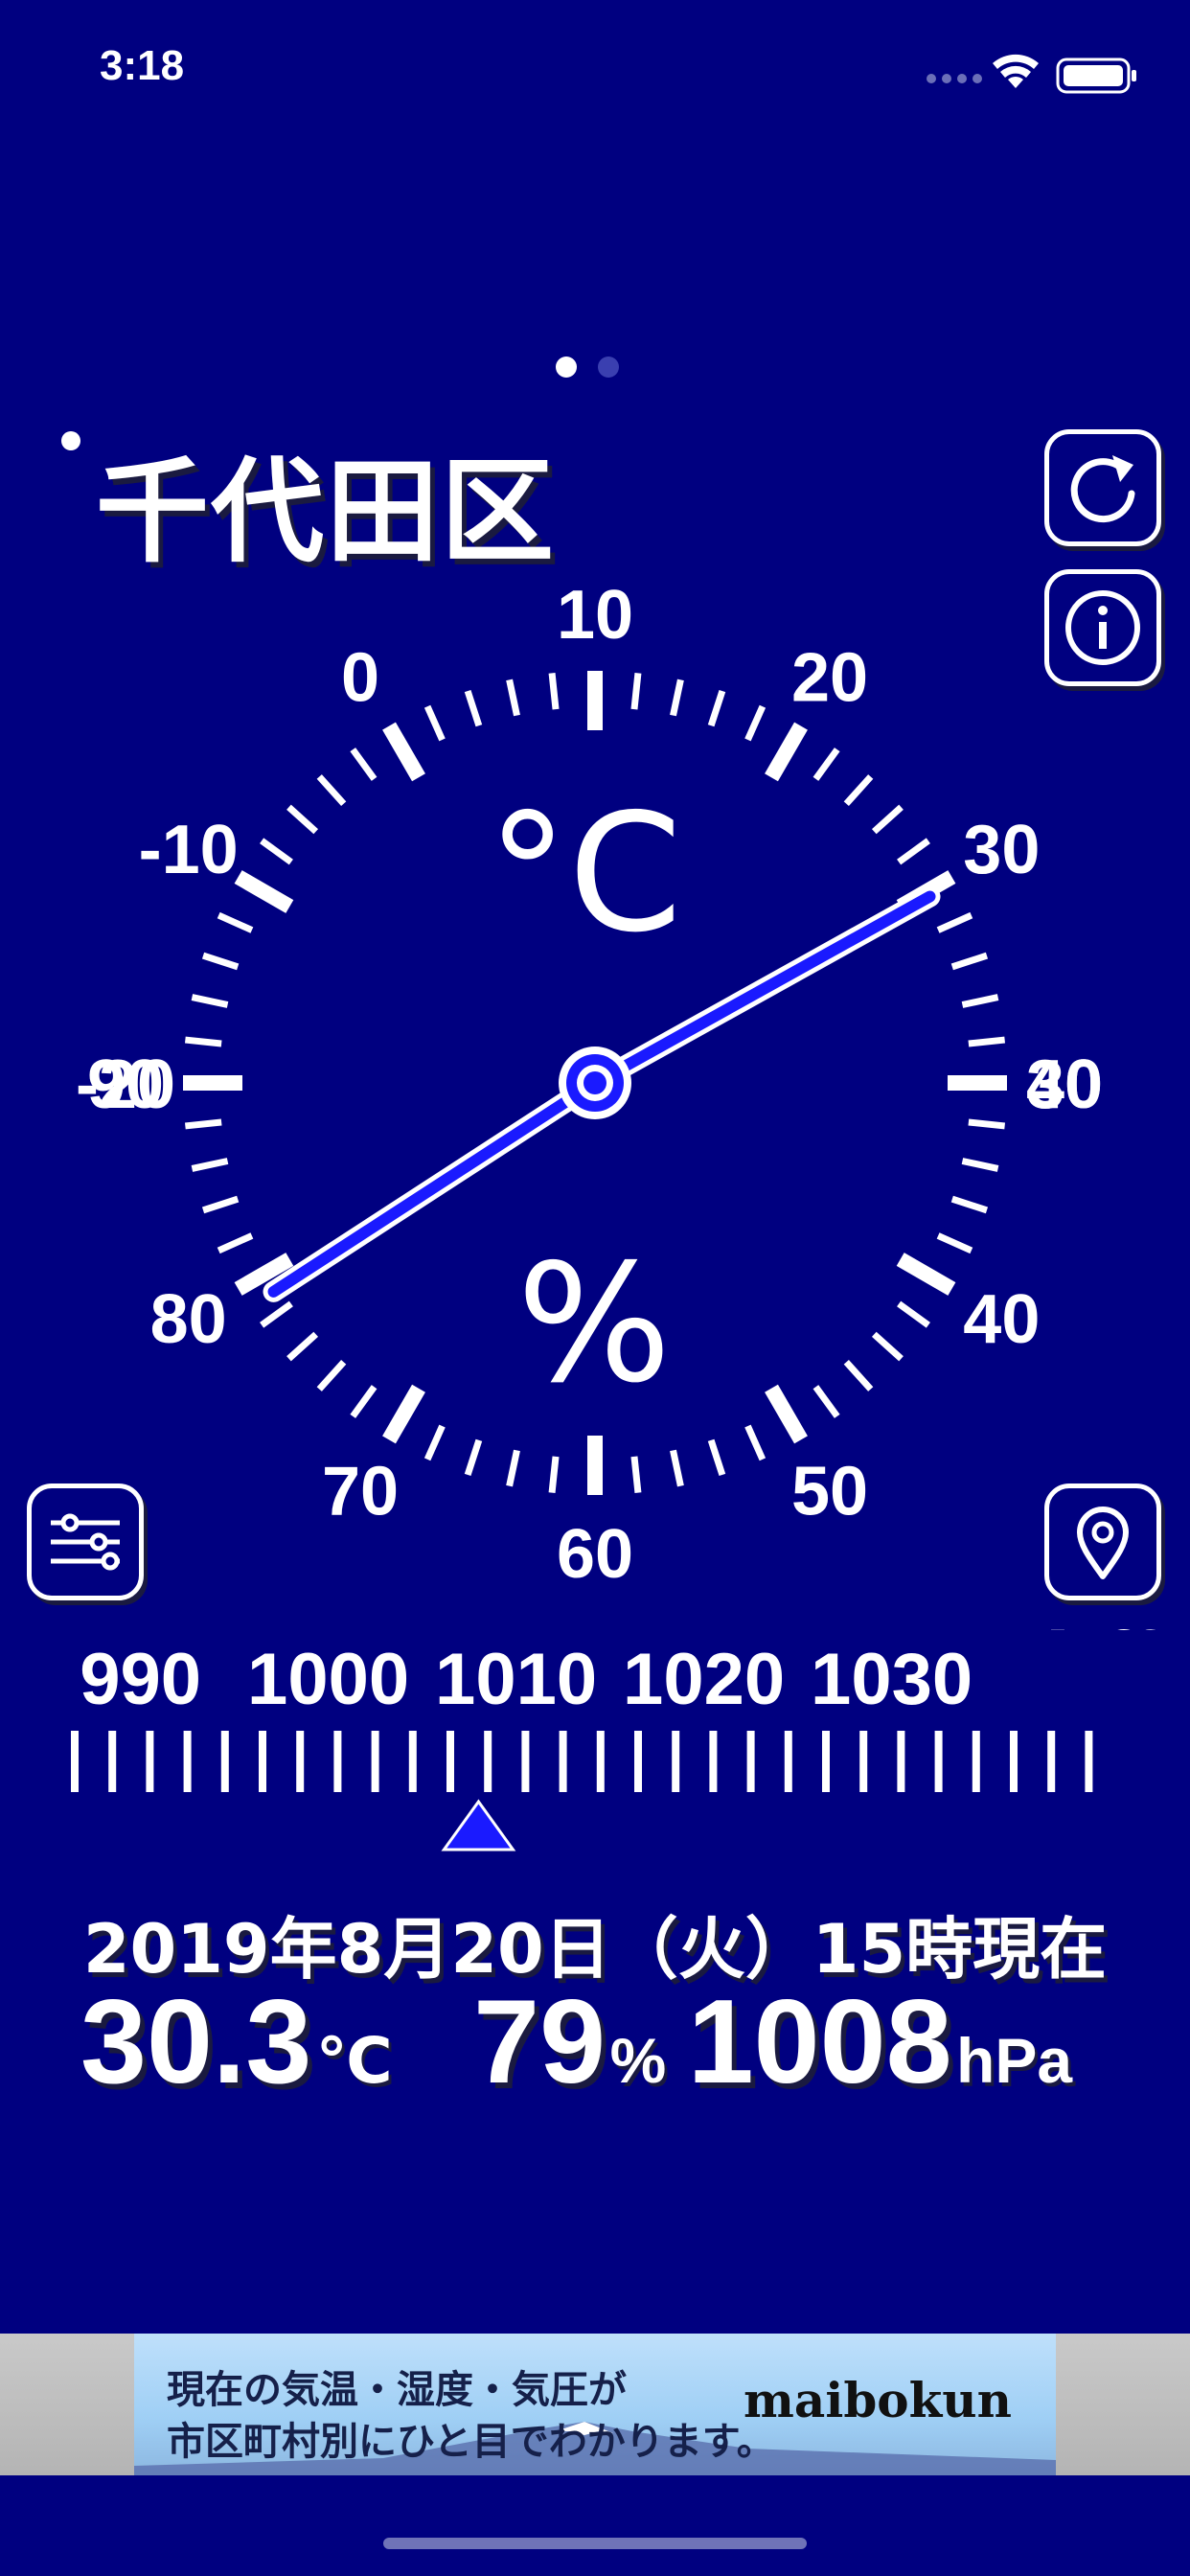 This screenshot has width=1190, height=2576. What do you see at coordinates (1002, 850) in the screenshot?
I see `temperature-tick-label: 30` at bounding box center [1002, 850].